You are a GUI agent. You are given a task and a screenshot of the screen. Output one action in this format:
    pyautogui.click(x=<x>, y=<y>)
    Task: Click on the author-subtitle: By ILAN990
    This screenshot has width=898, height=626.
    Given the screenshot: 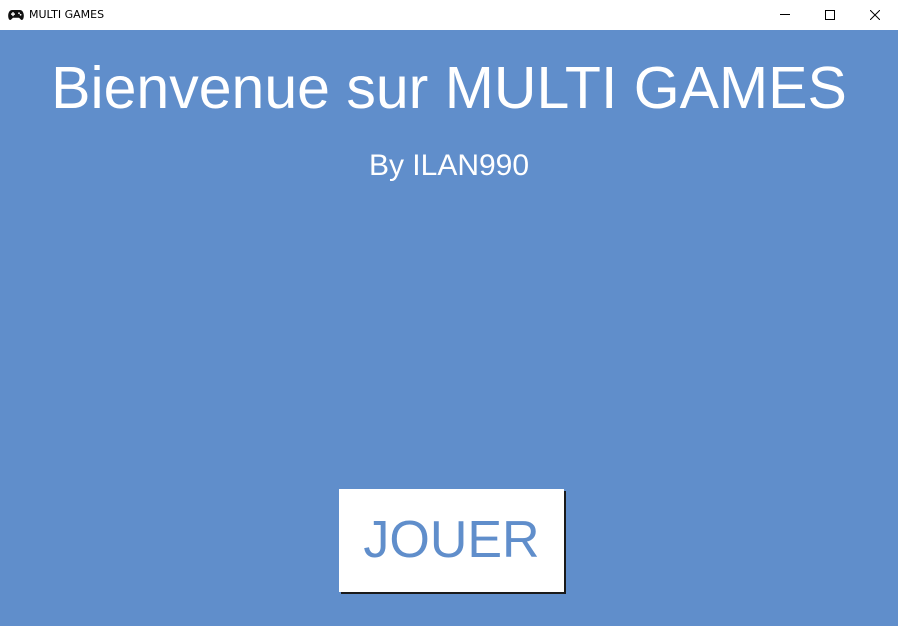 What is the action you would take?
    pyautogui.click(x=449, y=165)
    